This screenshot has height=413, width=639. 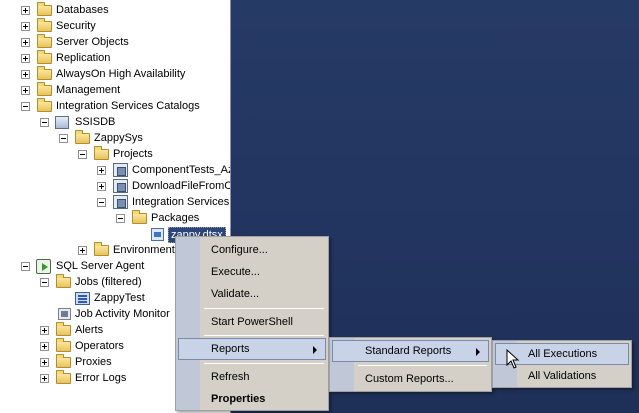 I want to click on menu-item-label: Reports, so click(x=230, y=349).